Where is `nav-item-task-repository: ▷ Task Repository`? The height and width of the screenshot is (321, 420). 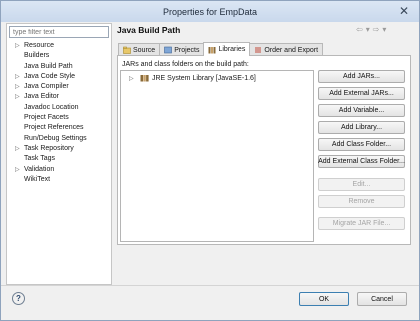 nav-item-task-repository: ▷ Task Repository is located at coordinates (59, 149).